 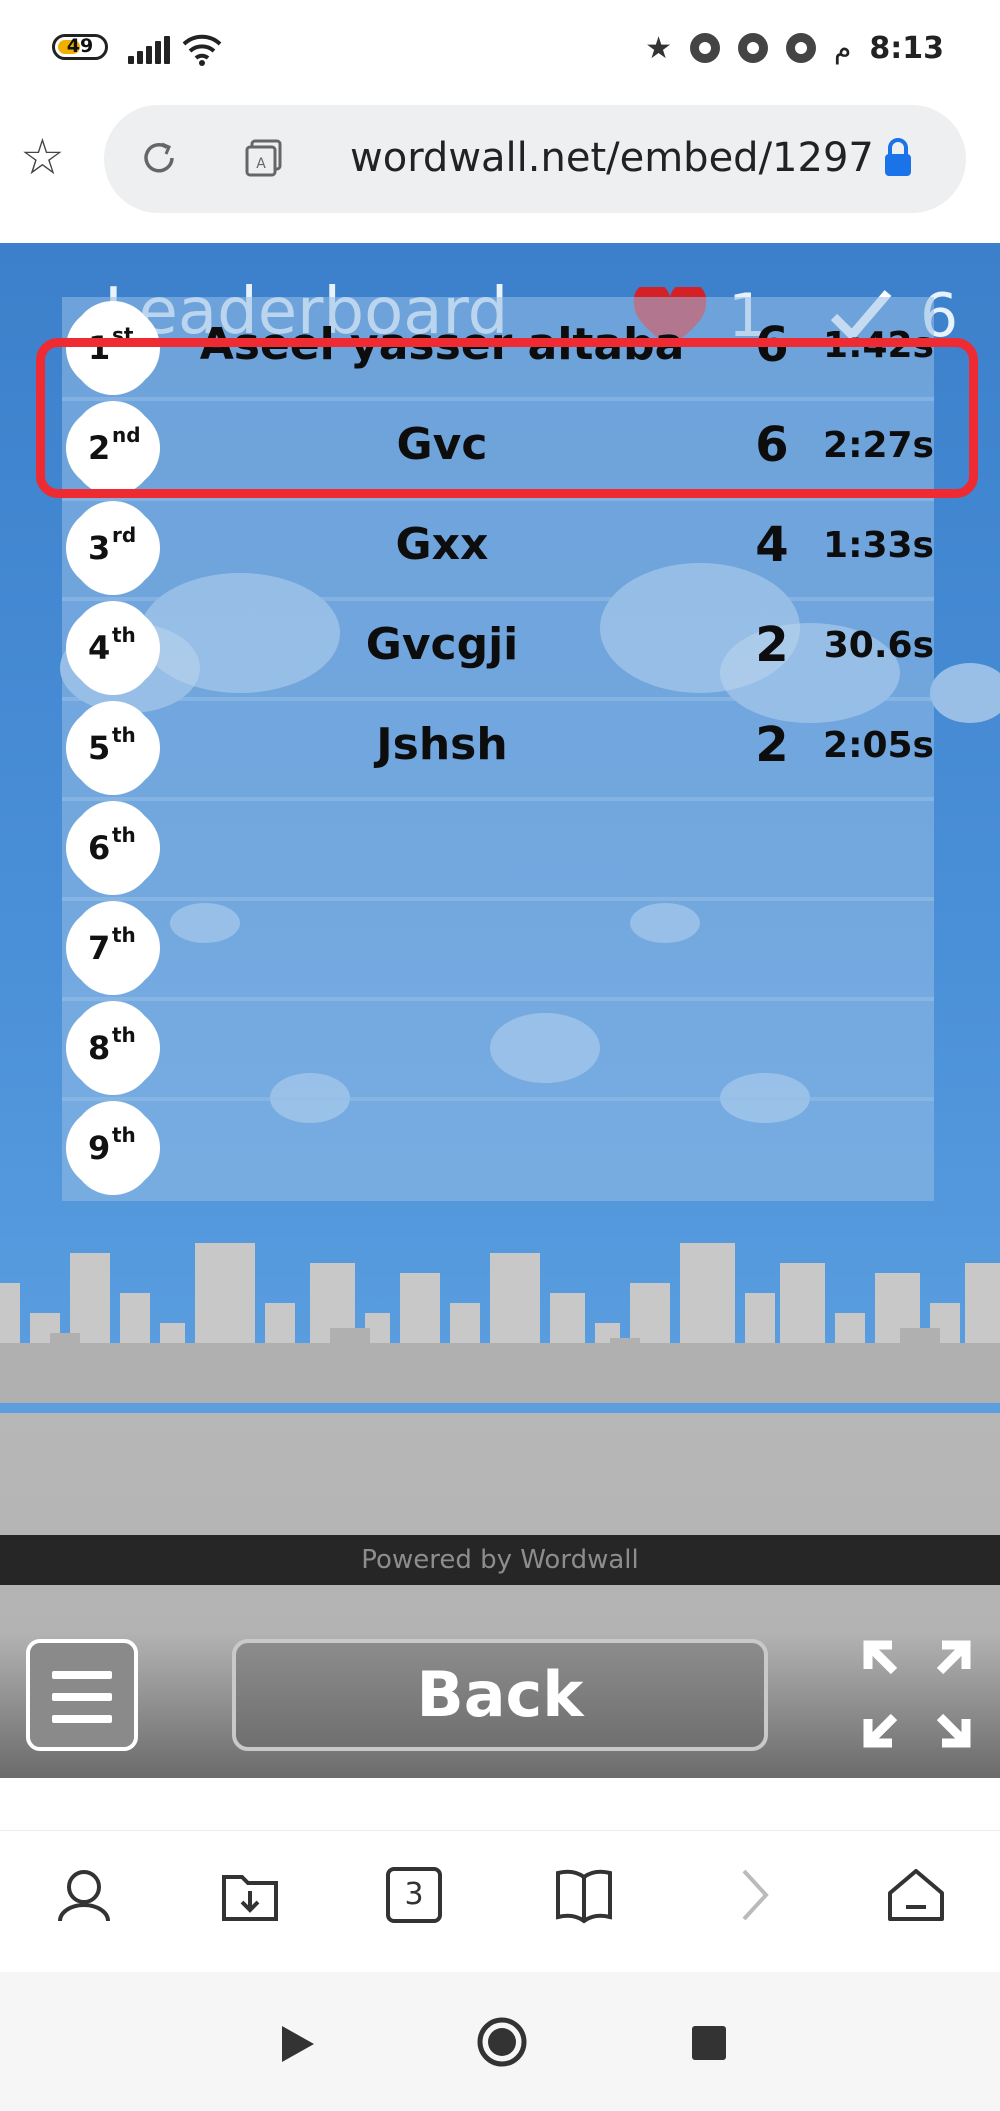 I want to click on address-bar: A wordwall.net/embed/1297, so click(x=535, y=159).